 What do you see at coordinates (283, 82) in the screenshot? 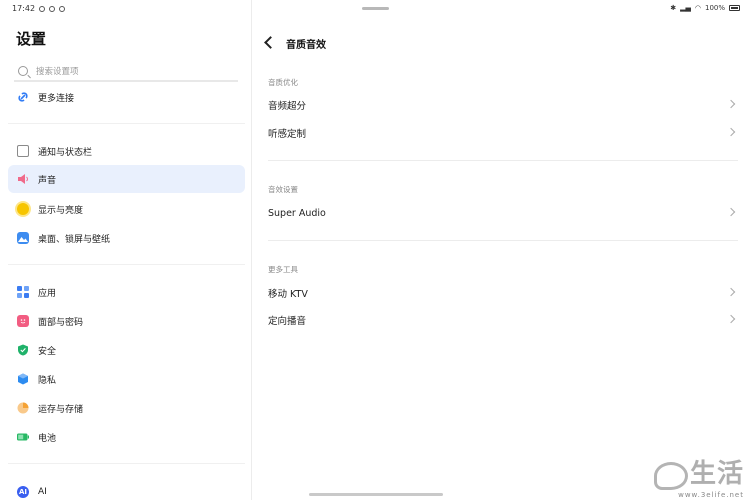
I see `section-label: 音质优化` at bounding box center [283, 82].